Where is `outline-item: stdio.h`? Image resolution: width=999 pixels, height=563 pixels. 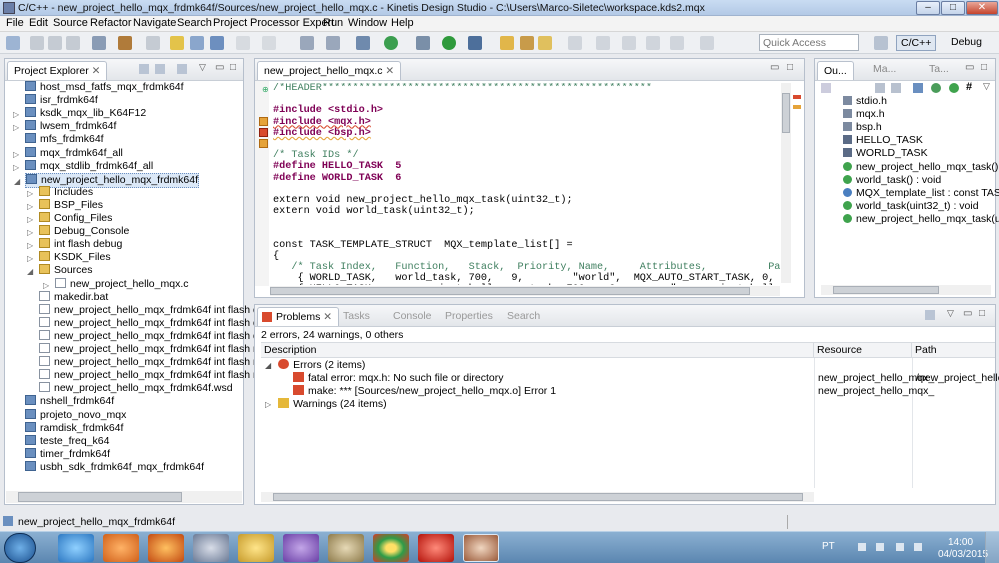
outline-item: stdio.h is located at coordinates (865, 101).